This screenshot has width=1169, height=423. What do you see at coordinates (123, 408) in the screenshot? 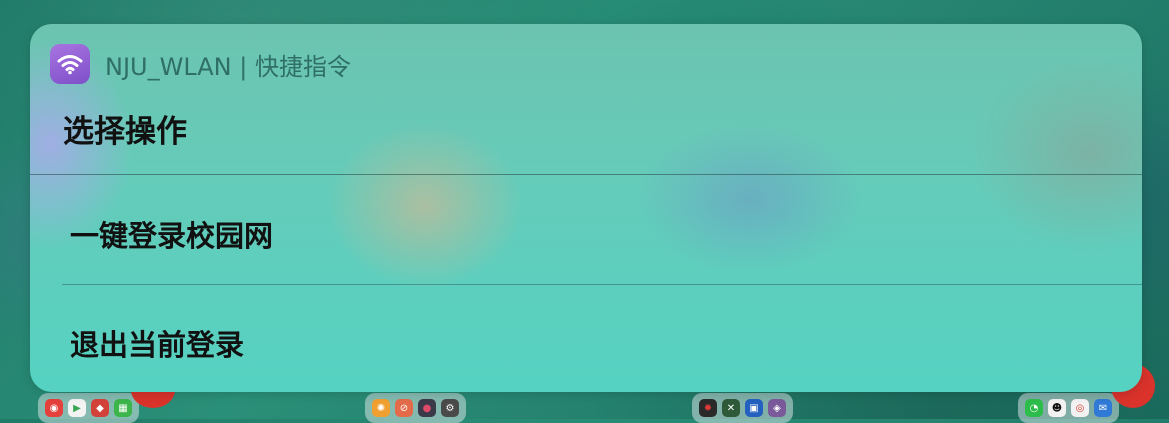
I see `news-app-icon: ▦` at bounding box center [123, 408].